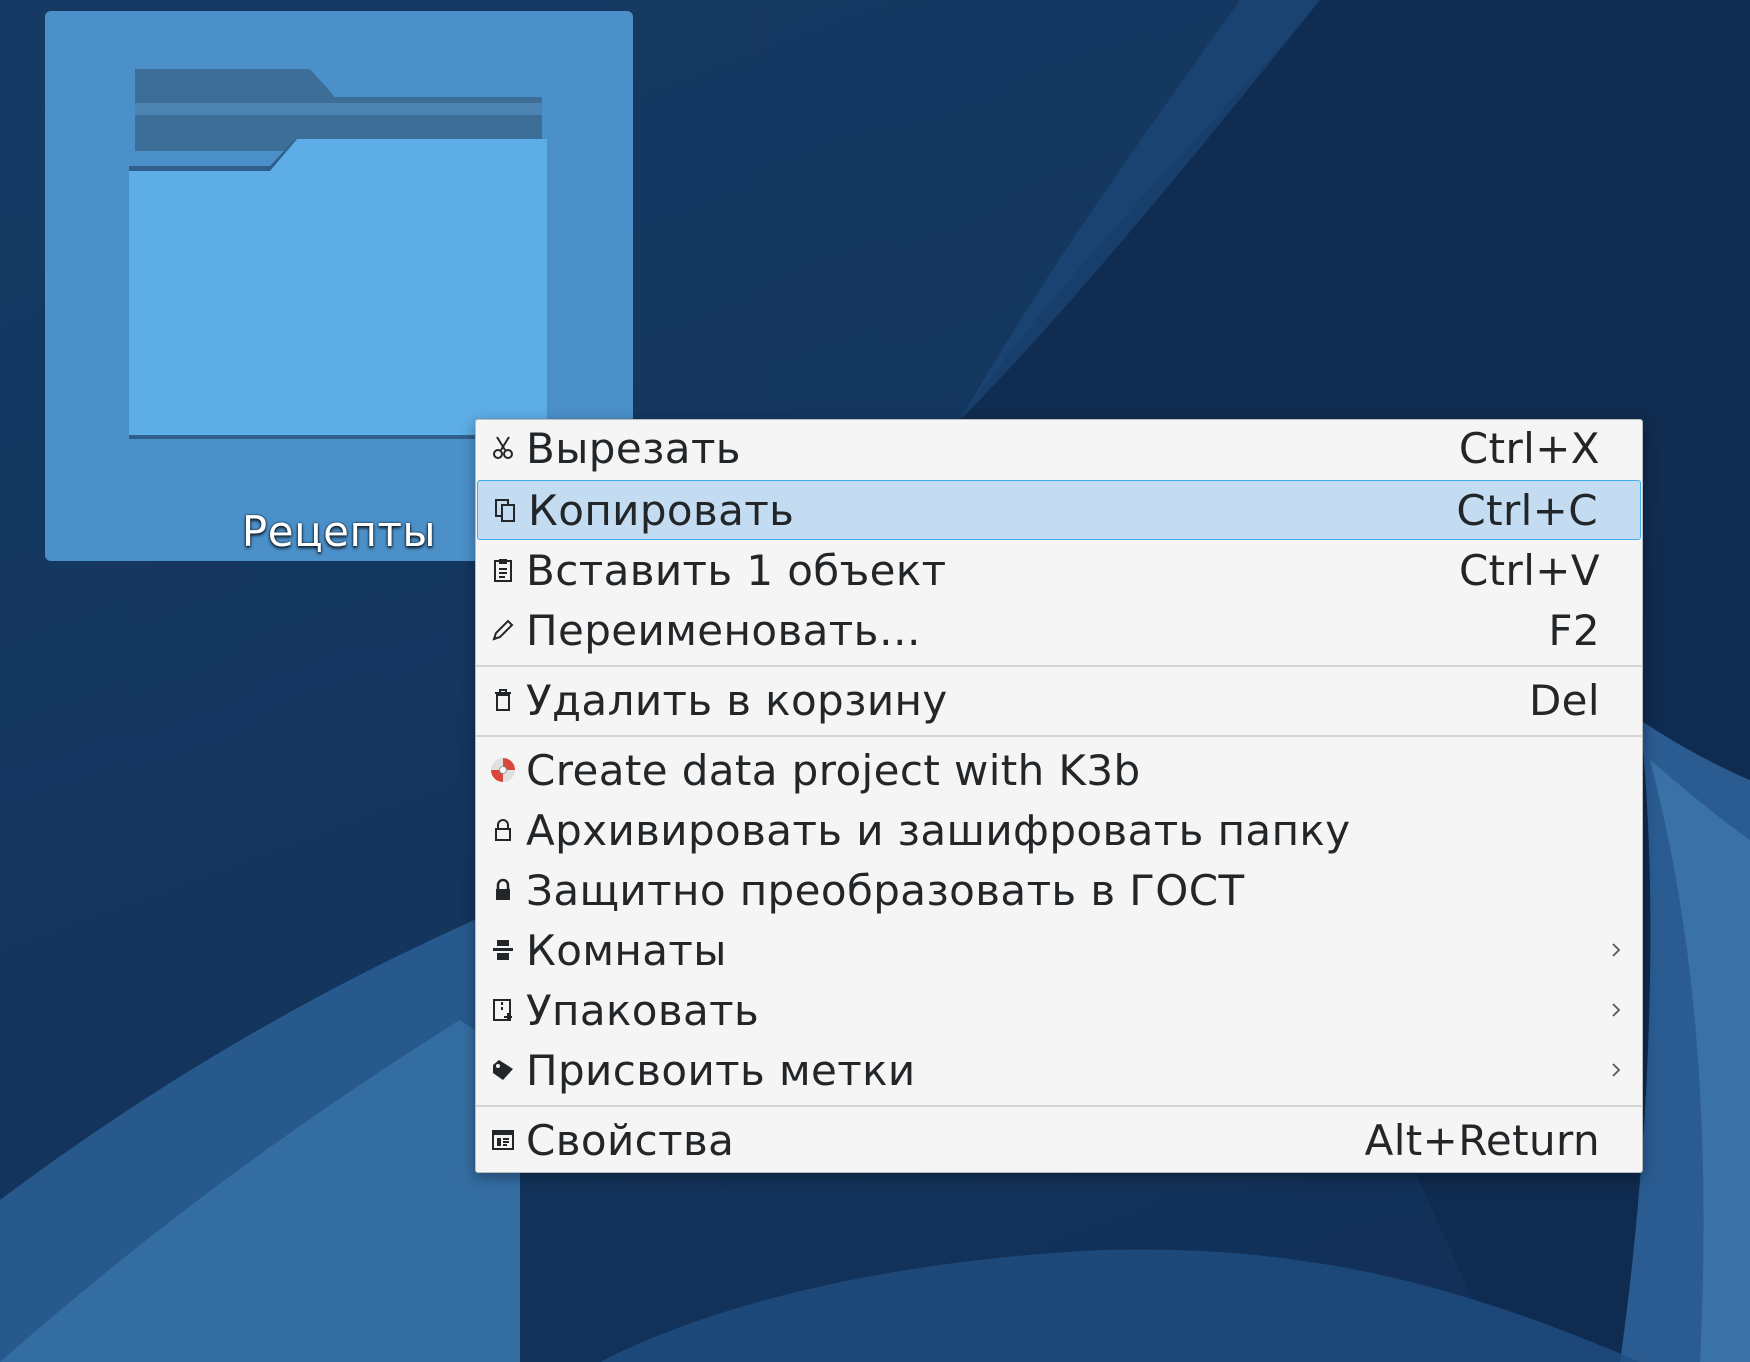  What do you see at coordinates (1529, 570) in the screenshot?
I see `menu-item-shortcut: Ctrl+V` at bounding box center [1529, 570].